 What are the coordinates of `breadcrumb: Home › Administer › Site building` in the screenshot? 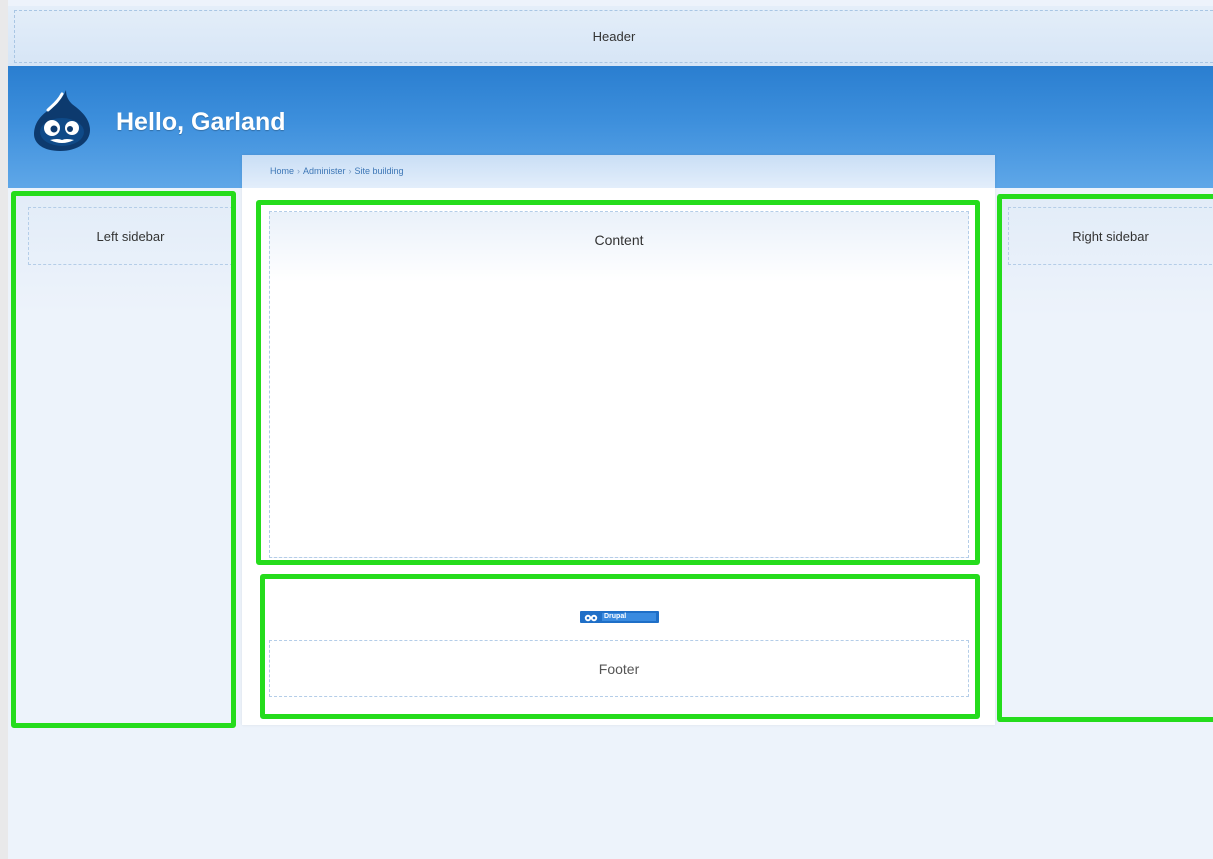 It's located at (337, 171).